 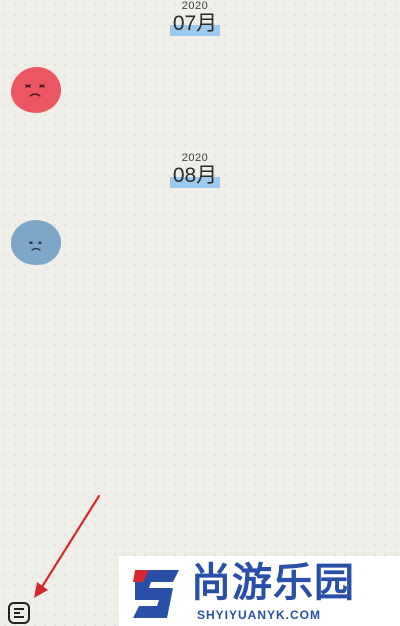 I want to click on list-menu-icon, so click(x=19, y=613).